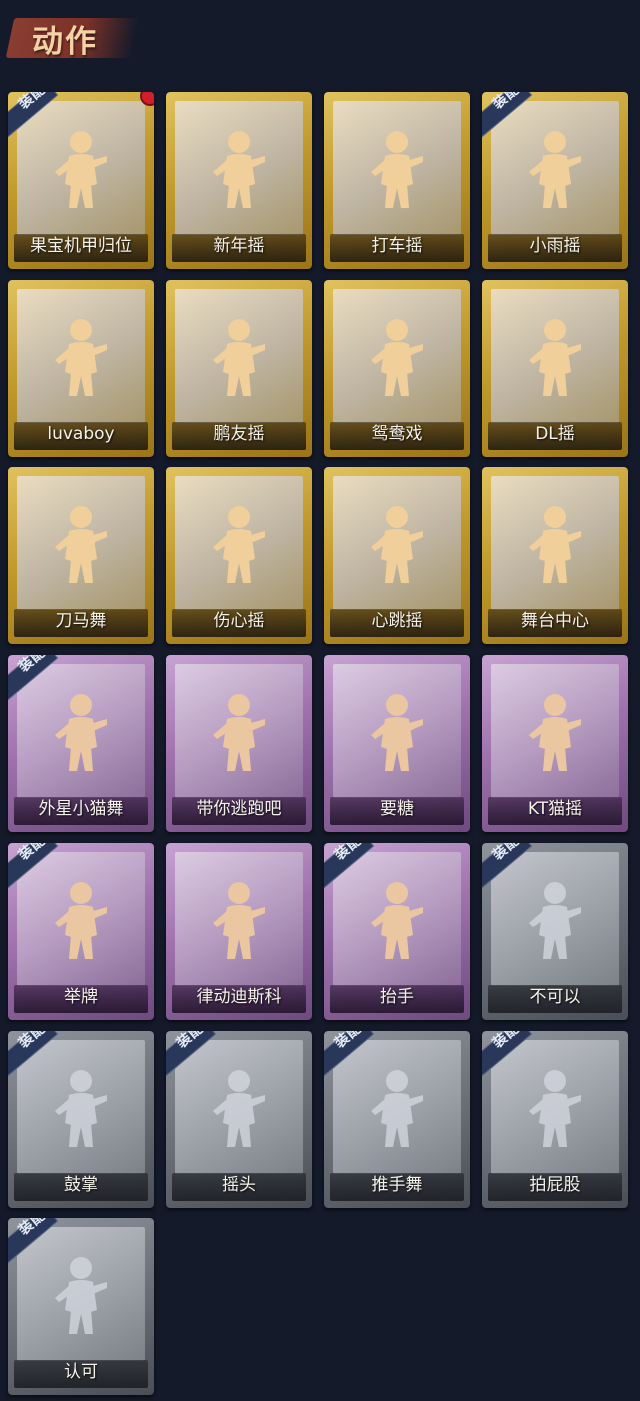 The width and height of the screenshot is (640, 1401). I want to click on emote-card: 小雨摇 装配, so click(555, 180).